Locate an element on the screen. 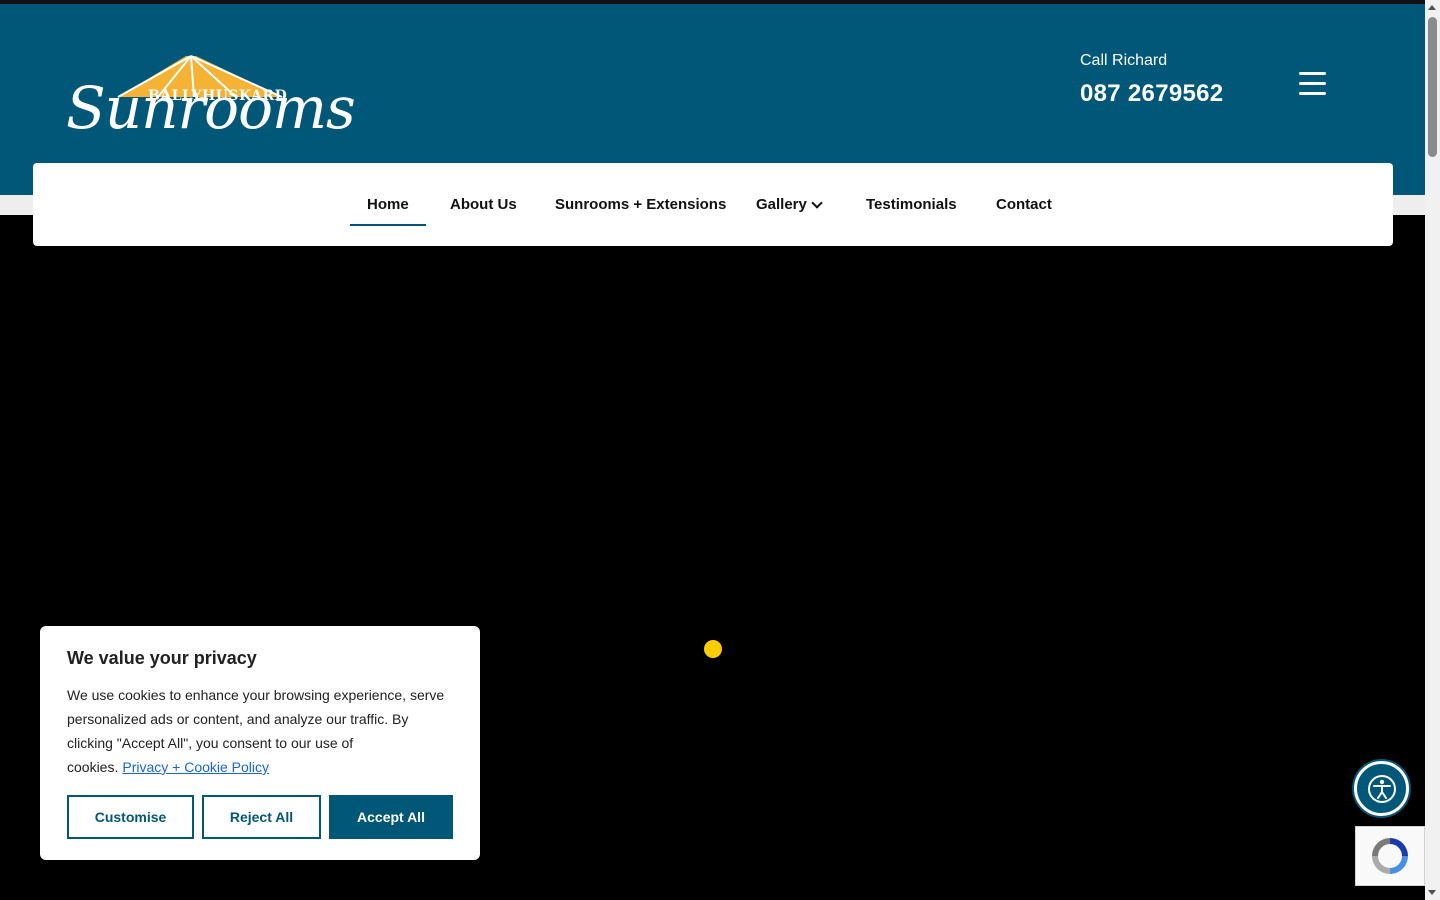  nav-item-home: Home is located at coordinates (388, 204).